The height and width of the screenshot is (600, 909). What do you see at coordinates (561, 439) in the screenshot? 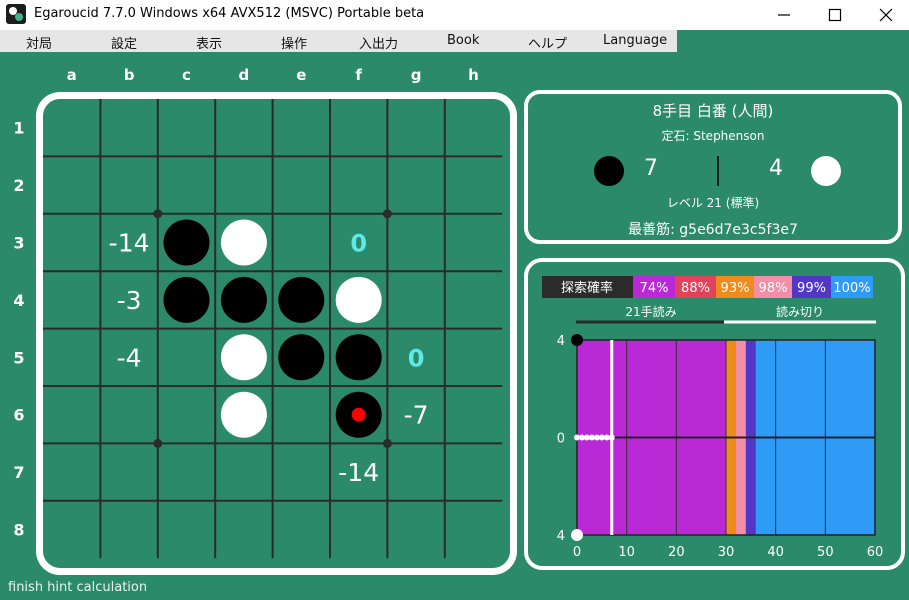
I see `y-tick-label: 0` at bounding box center [561, 439].